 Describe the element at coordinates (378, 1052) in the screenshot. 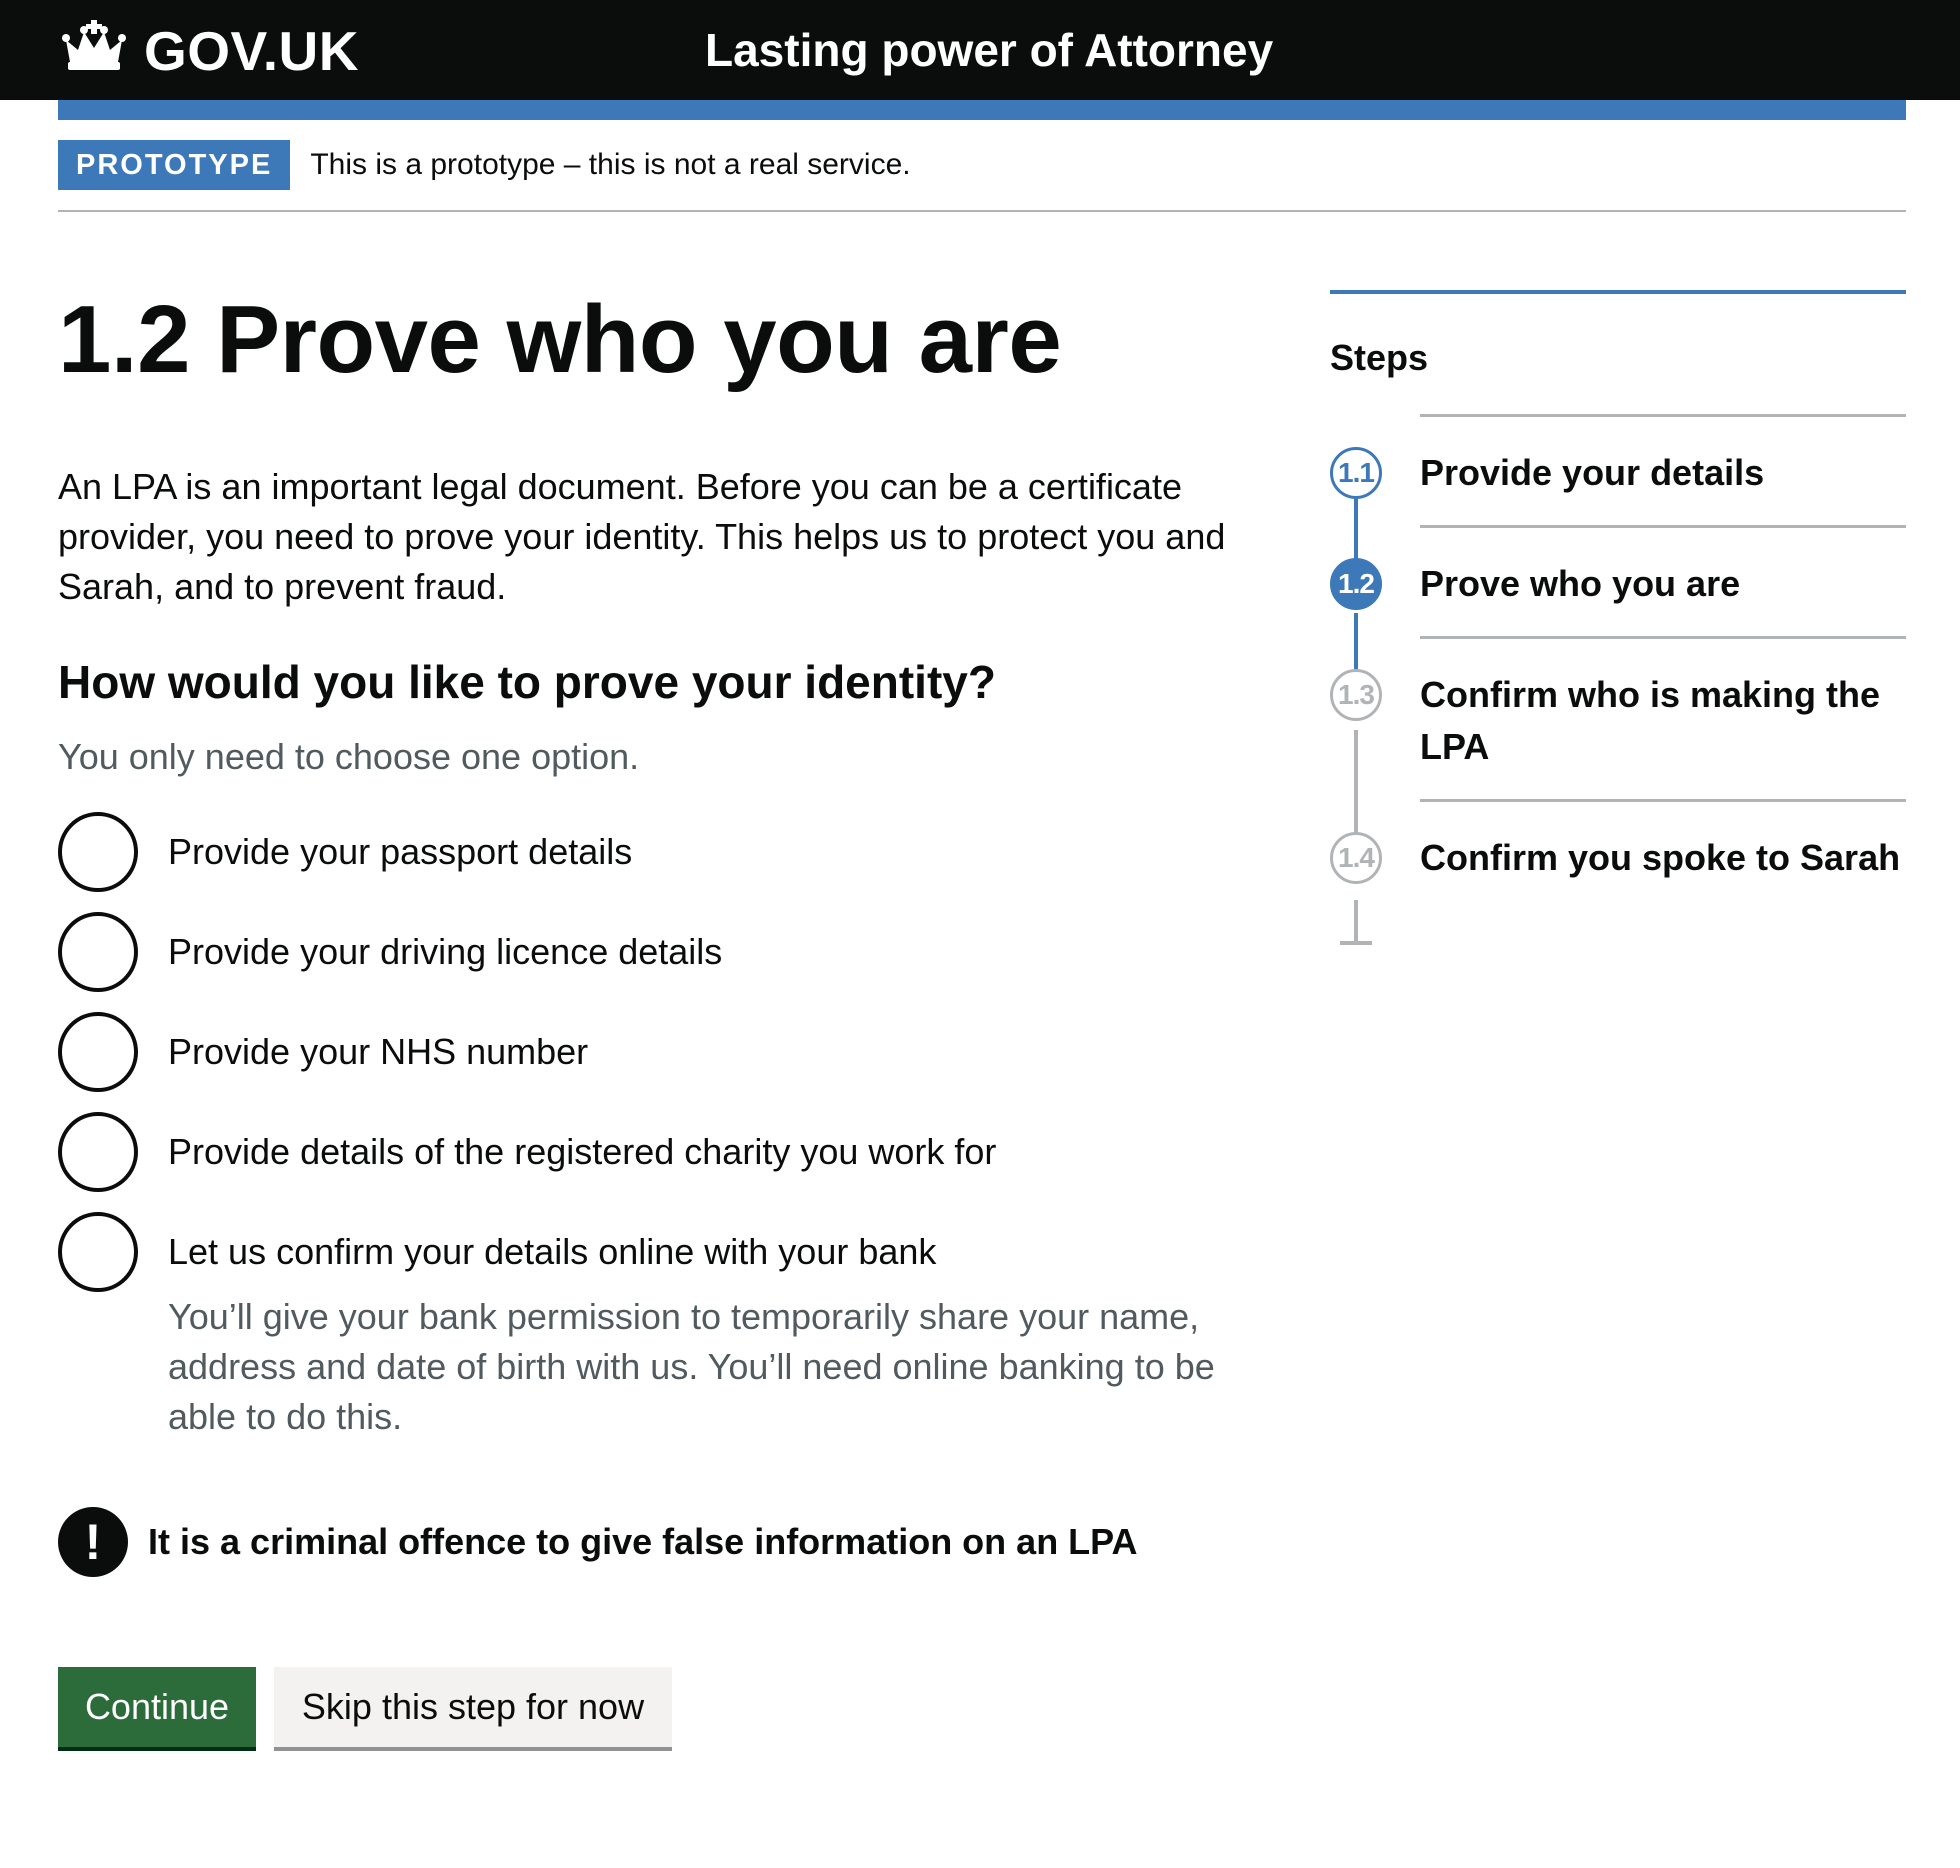

I see `radio-label: Provide your NHS number` at that location.